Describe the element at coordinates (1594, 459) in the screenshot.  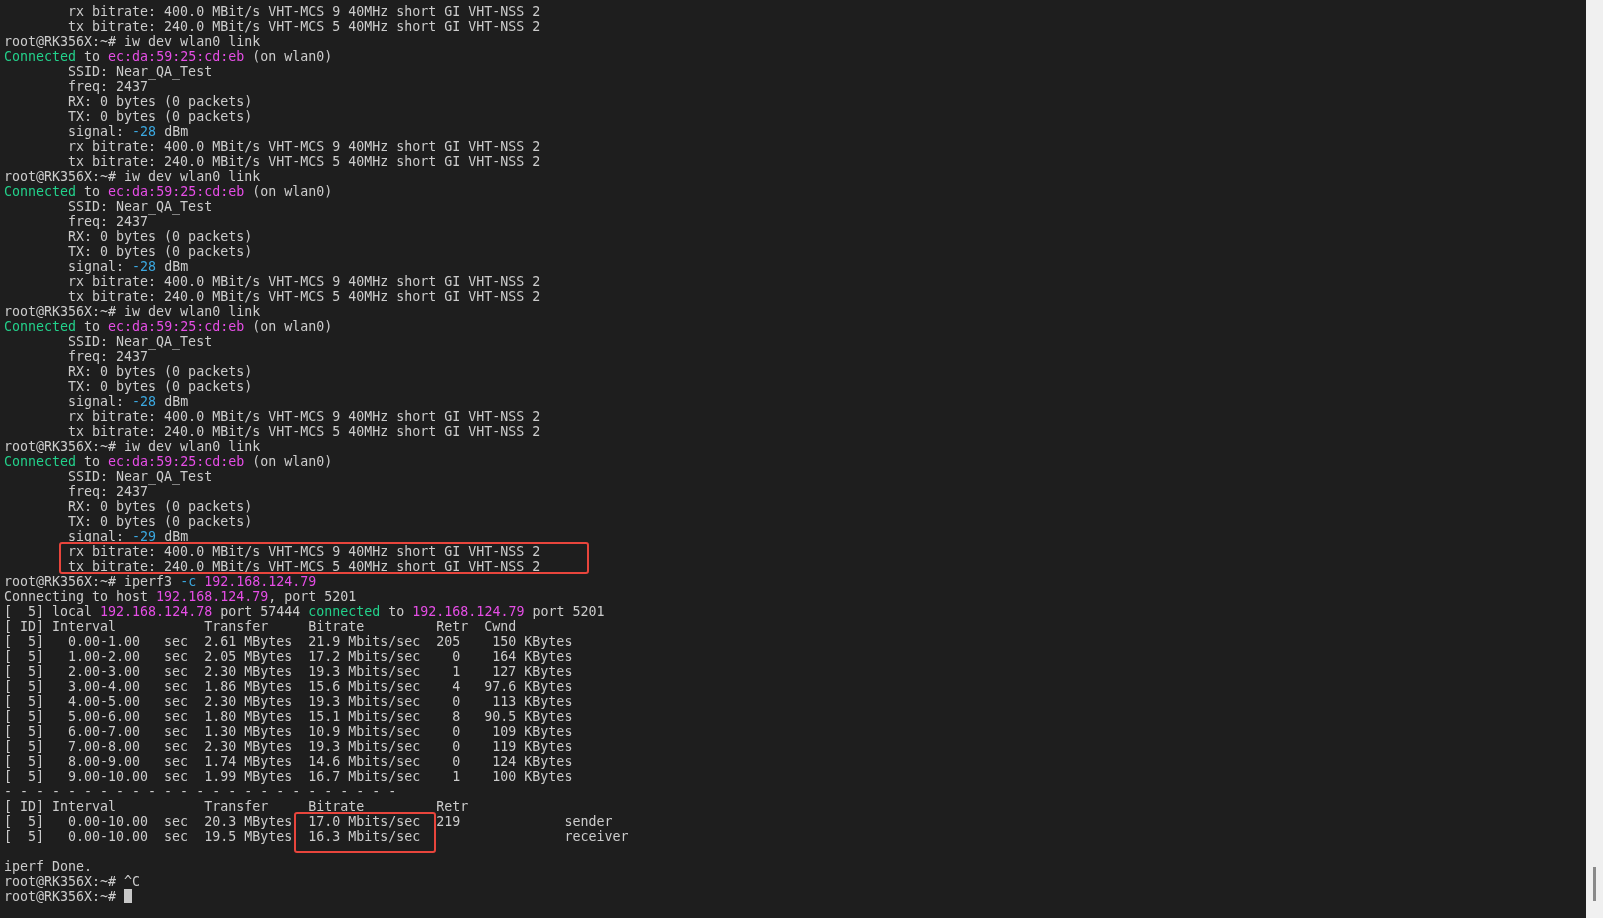
I see `scrollbar` at that location.